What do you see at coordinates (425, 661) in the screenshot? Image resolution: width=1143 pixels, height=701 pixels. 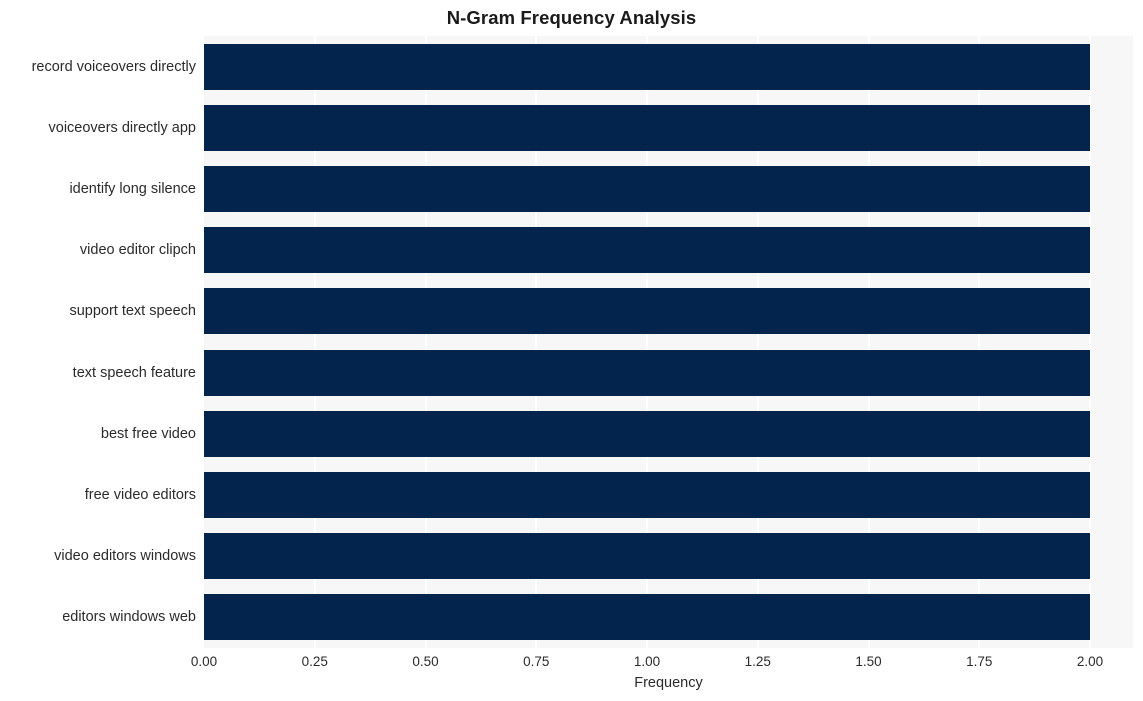 I see `x-axis-tick-label: 0.50` at bounding box center [425, 661].